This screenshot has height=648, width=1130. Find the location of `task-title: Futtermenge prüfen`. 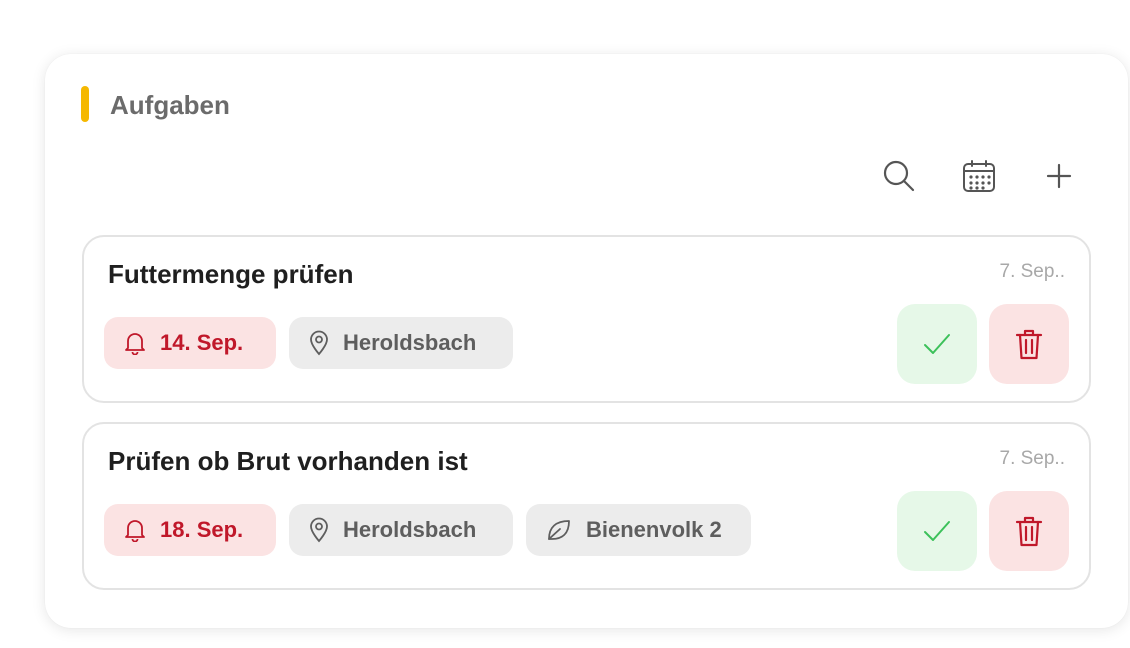

task-title: Futtermenge prüfen is located at coordinates (231, 274).